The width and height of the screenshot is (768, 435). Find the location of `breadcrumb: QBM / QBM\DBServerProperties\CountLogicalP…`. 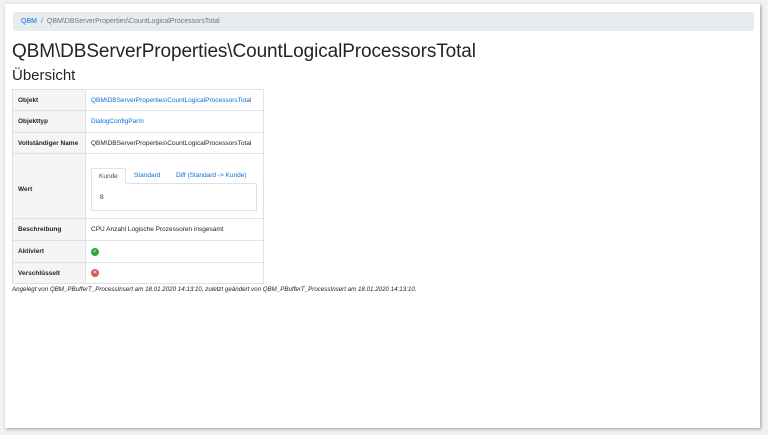

breadcrumb: QBM / QBM\DBServerProperties\CountLogicalP… is located at coordinates (383, 21).